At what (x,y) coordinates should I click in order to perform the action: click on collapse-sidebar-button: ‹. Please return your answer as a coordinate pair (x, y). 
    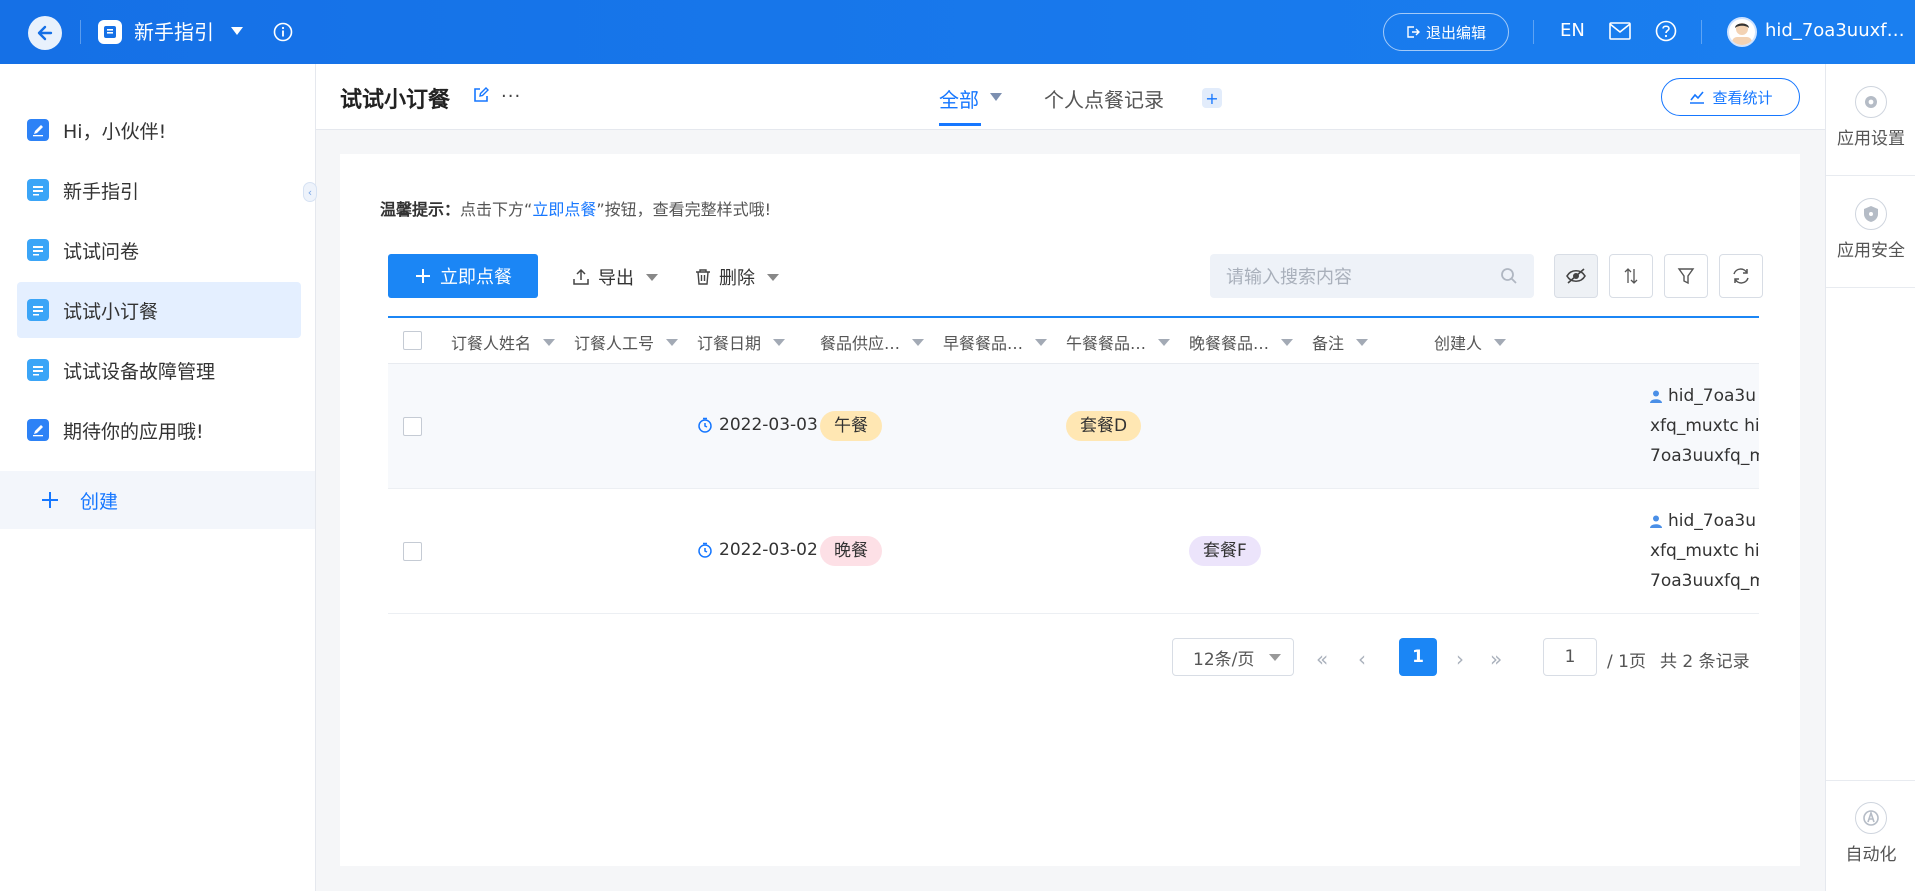
    Looking at the image, I should click on (310, 192).